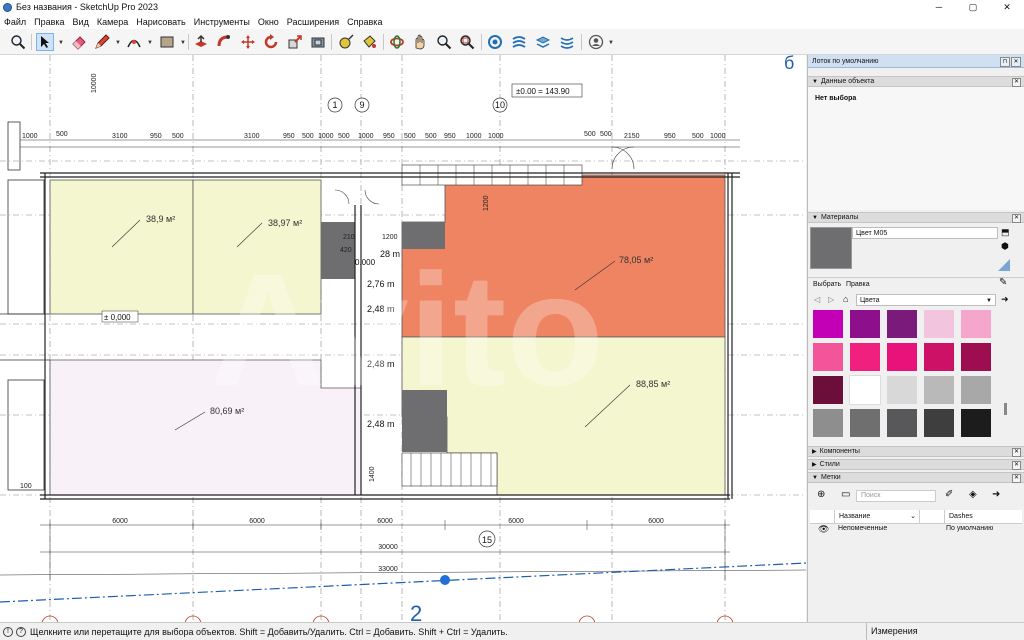 The height and width of the screenshot is (640, 1024). I want to click on pin-icon: ⊓, so click(1005, 62).